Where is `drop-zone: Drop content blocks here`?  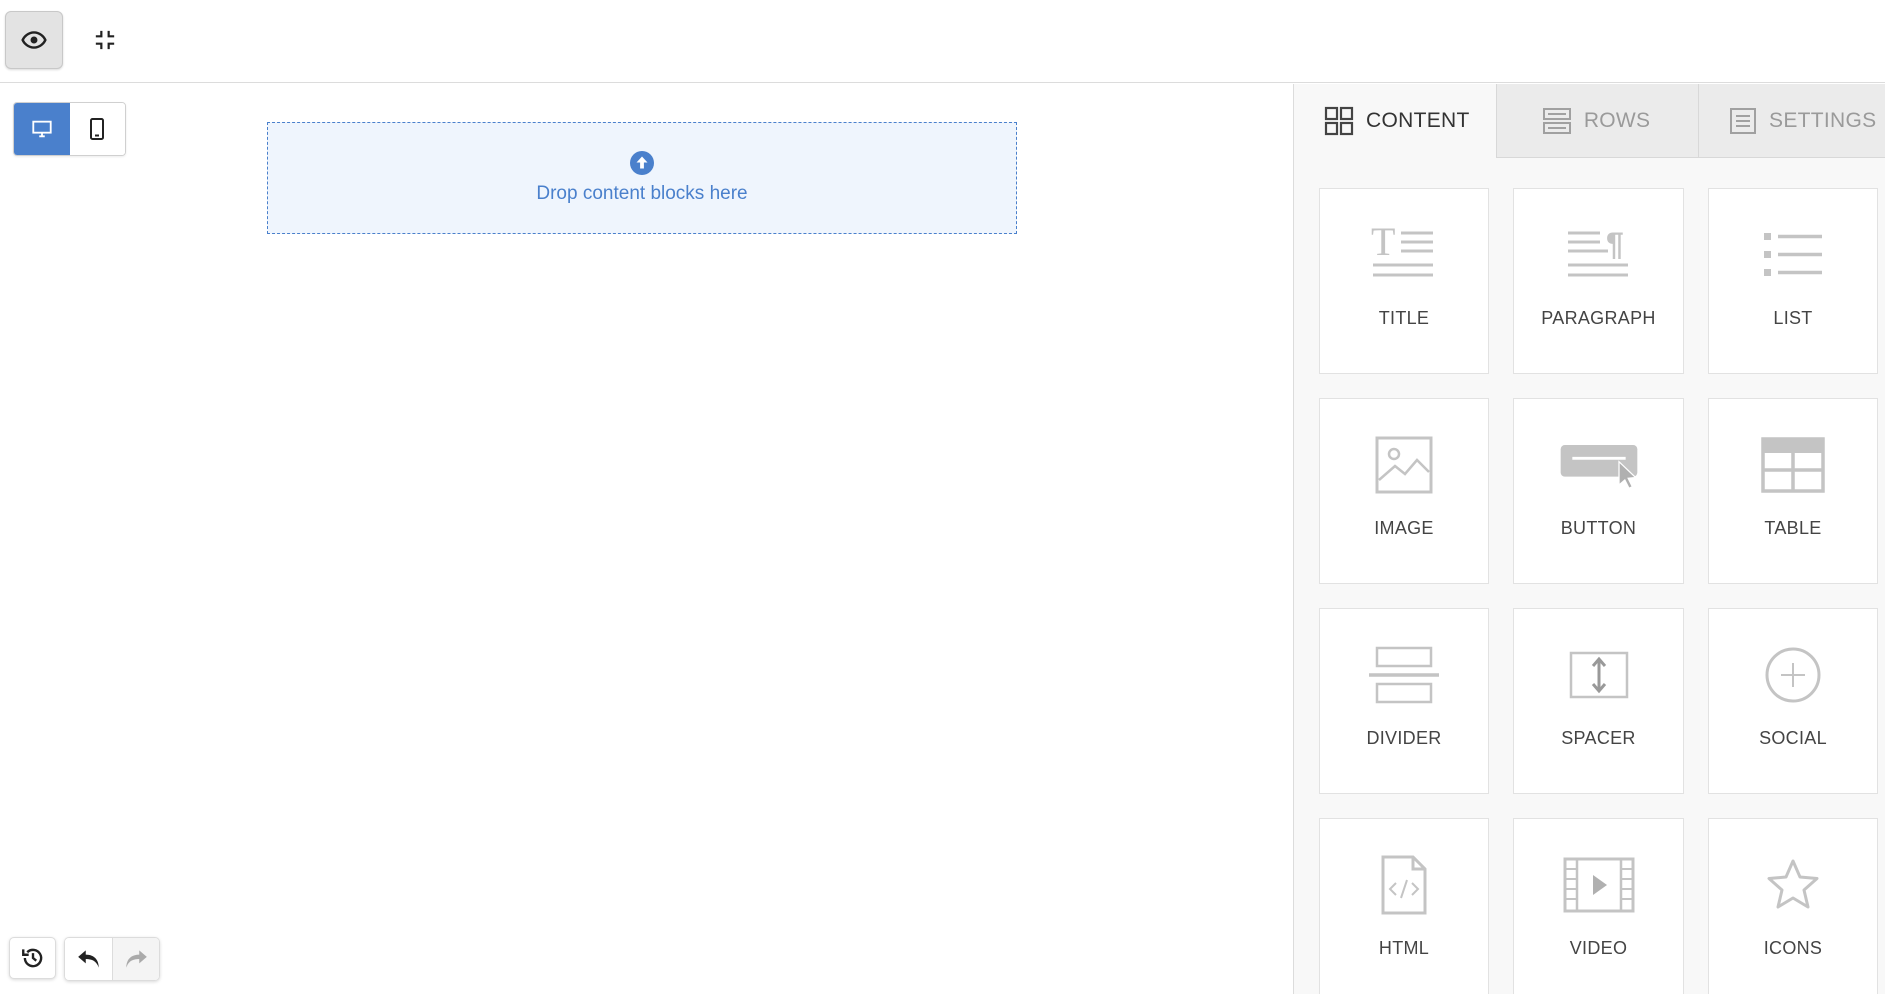
drop-zone: Drop content blocks here is located at coordinates (642, 178).